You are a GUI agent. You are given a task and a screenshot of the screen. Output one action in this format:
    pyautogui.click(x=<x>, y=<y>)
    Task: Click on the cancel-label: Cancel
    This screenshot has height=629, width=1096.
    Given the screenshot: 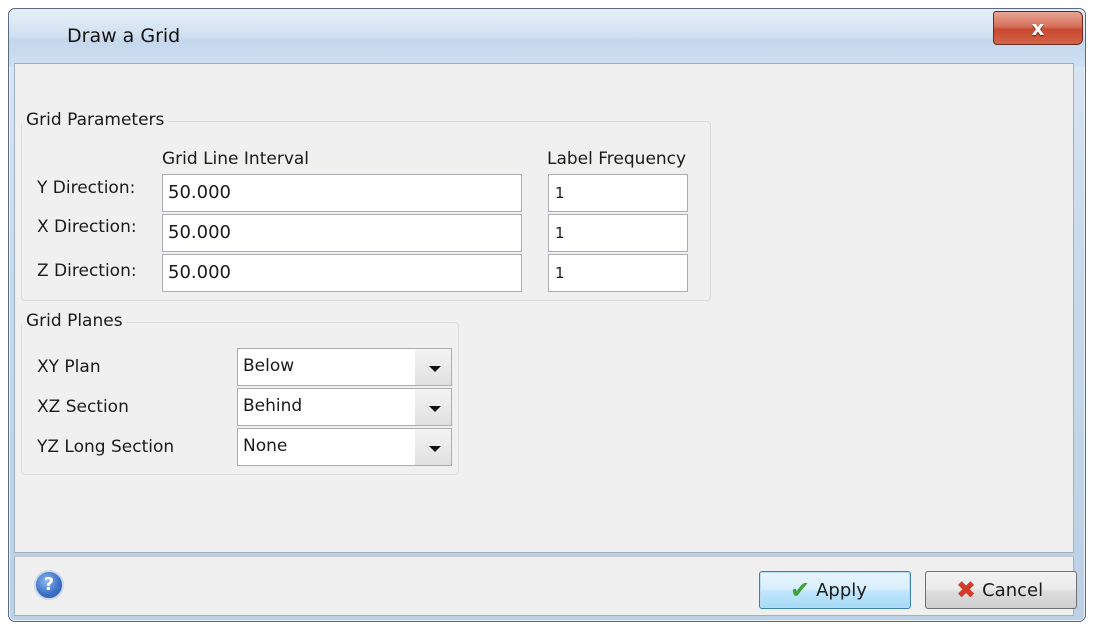 What is the action you would take?
    pyautogui.click(x=1013, y=590)
    